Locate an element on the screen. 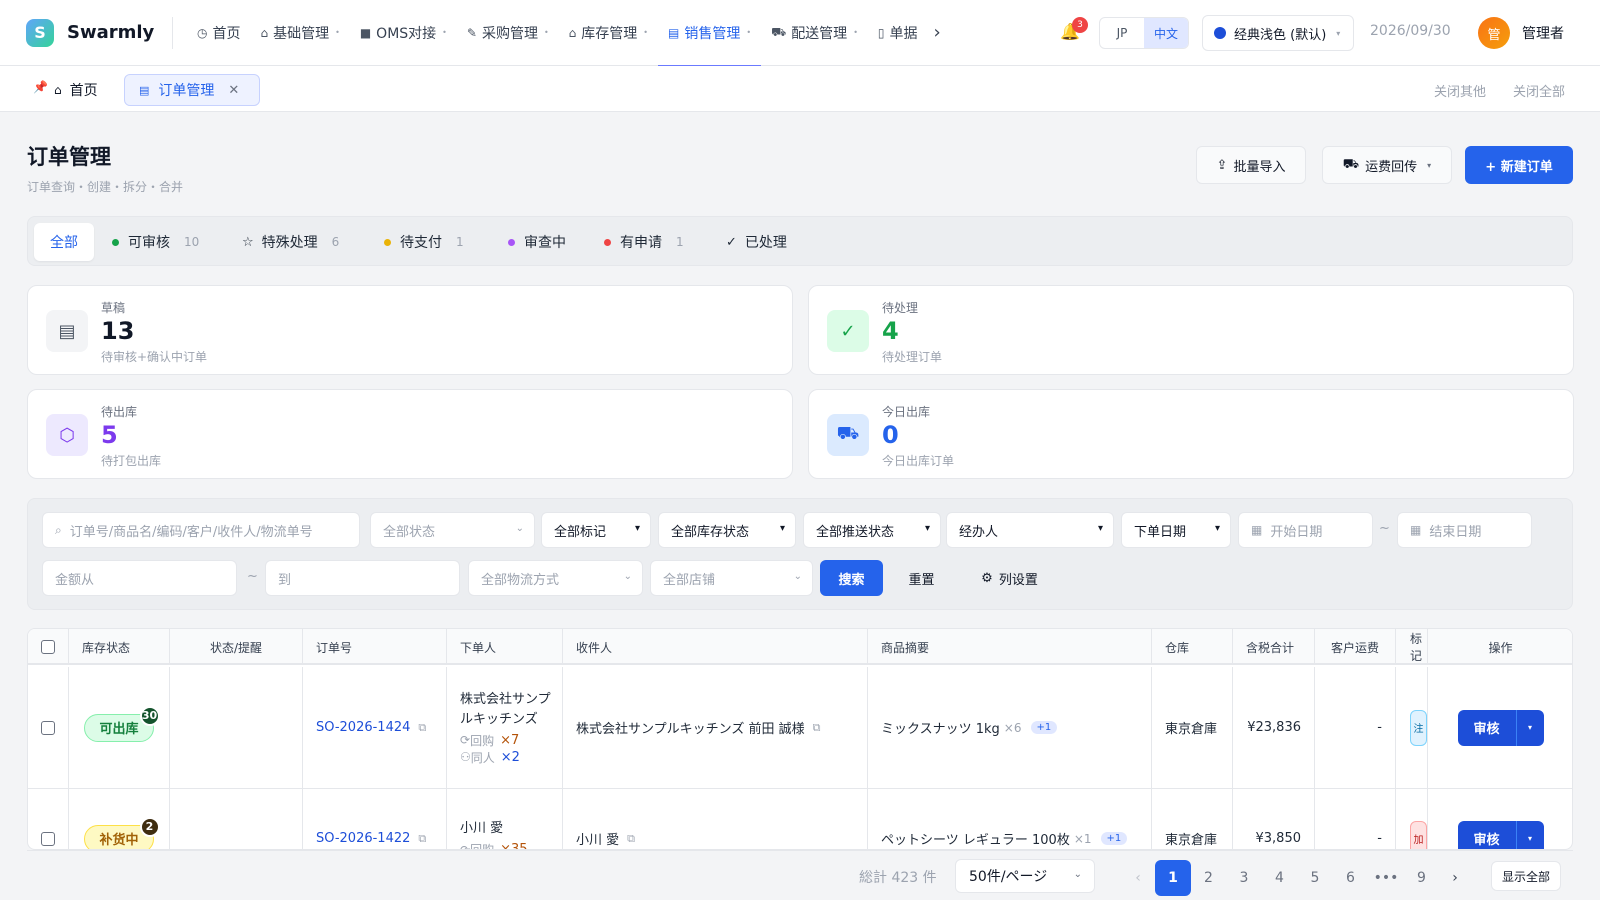  repeat-icon: ⟳ is located at coordinates (465, 740).